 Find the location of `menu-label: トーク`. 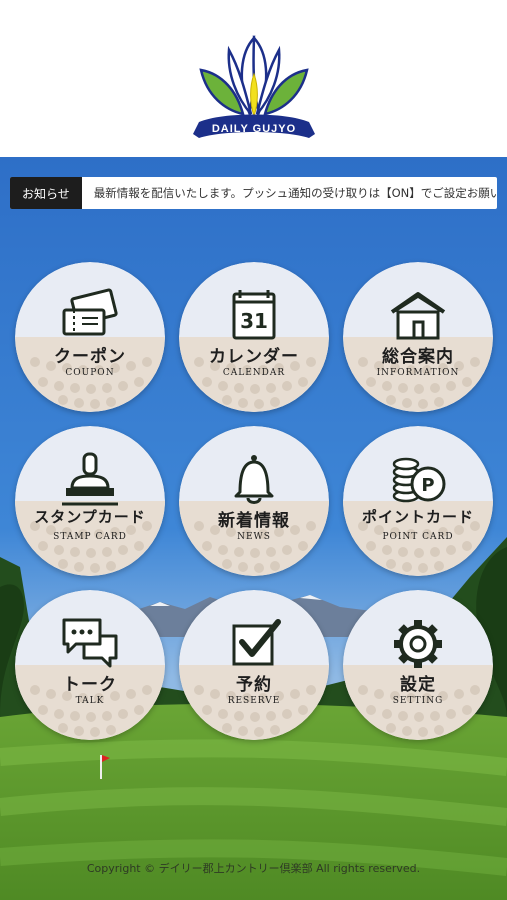

menu-label: トーク is located at coordinates (90, 685).